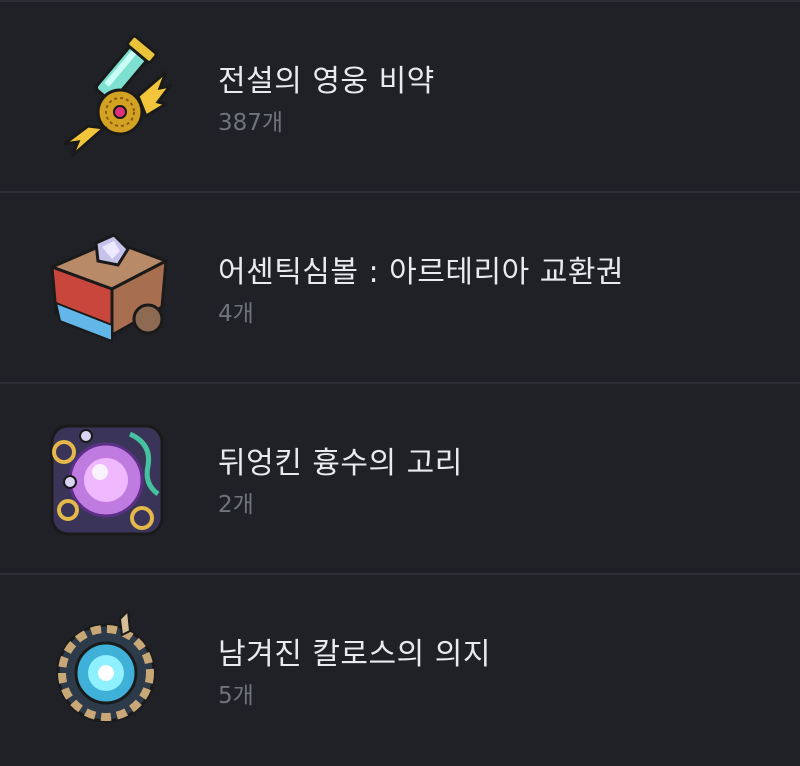 This screenshot has width=800, height=766. Describe the element at coordinates (236, 696) in the screenshot. I see `item-count: 5개` at that location.